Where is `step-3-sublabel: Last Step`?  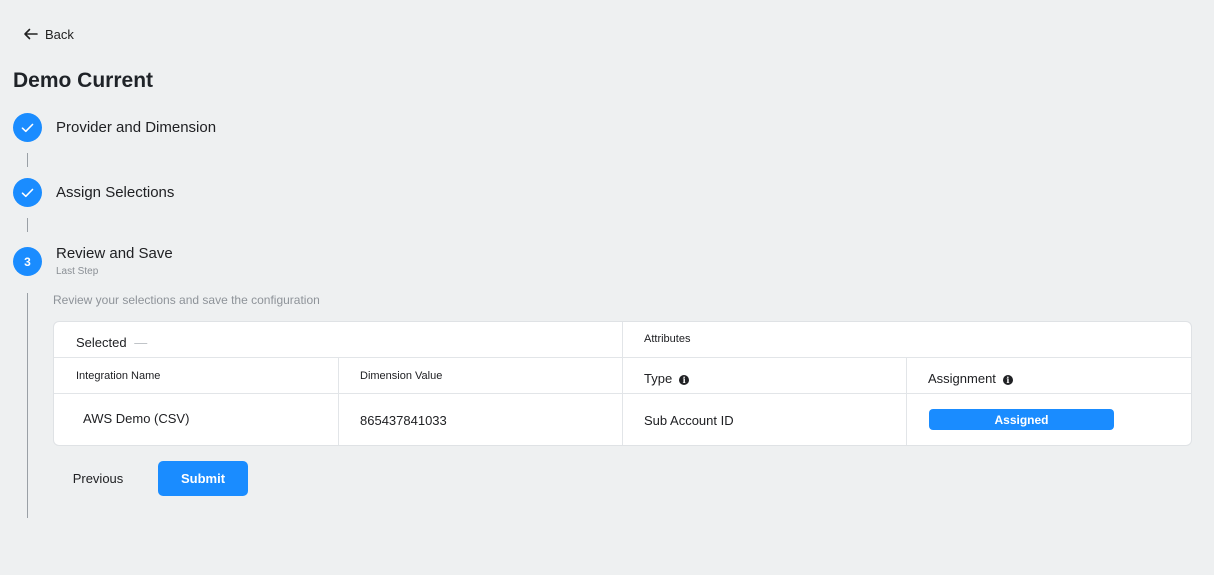
step-3-sublabel: Last Step is located at coordinates (77, 271).